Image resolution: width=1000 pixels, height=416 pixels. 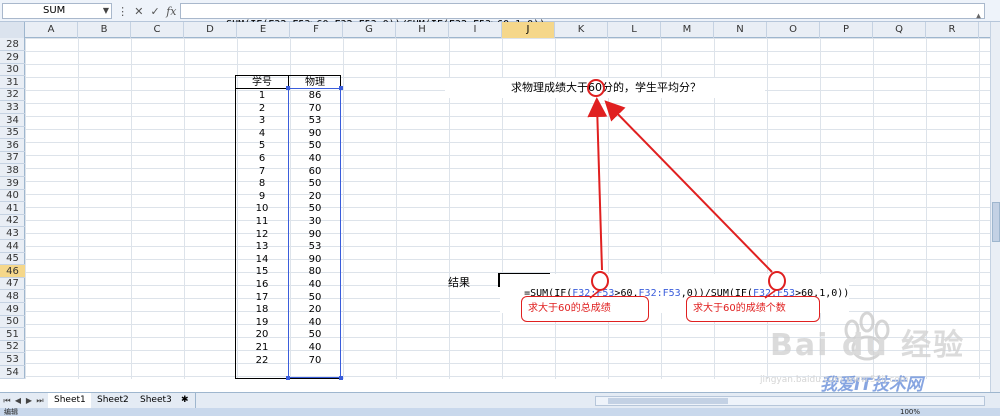 I want to click on last-sheet-icon: ⏭, so click(x=40, y=400).